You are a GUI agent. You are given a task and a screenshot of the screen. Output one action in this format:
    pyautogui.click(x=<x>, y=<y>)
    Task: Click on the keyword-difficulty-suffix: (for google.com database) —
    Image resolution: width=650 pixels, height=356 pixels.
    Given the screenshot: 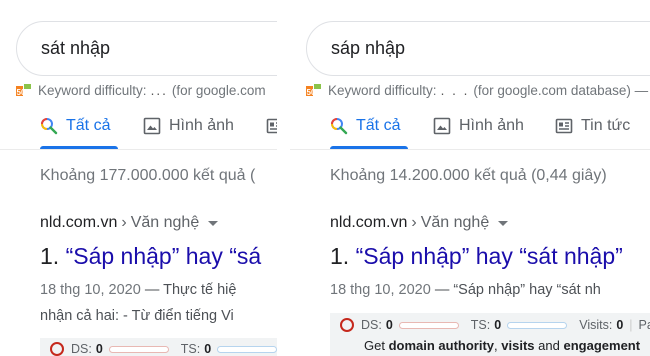 What is the action you would take?
    pyautogui.click(x=561, y=90)
    